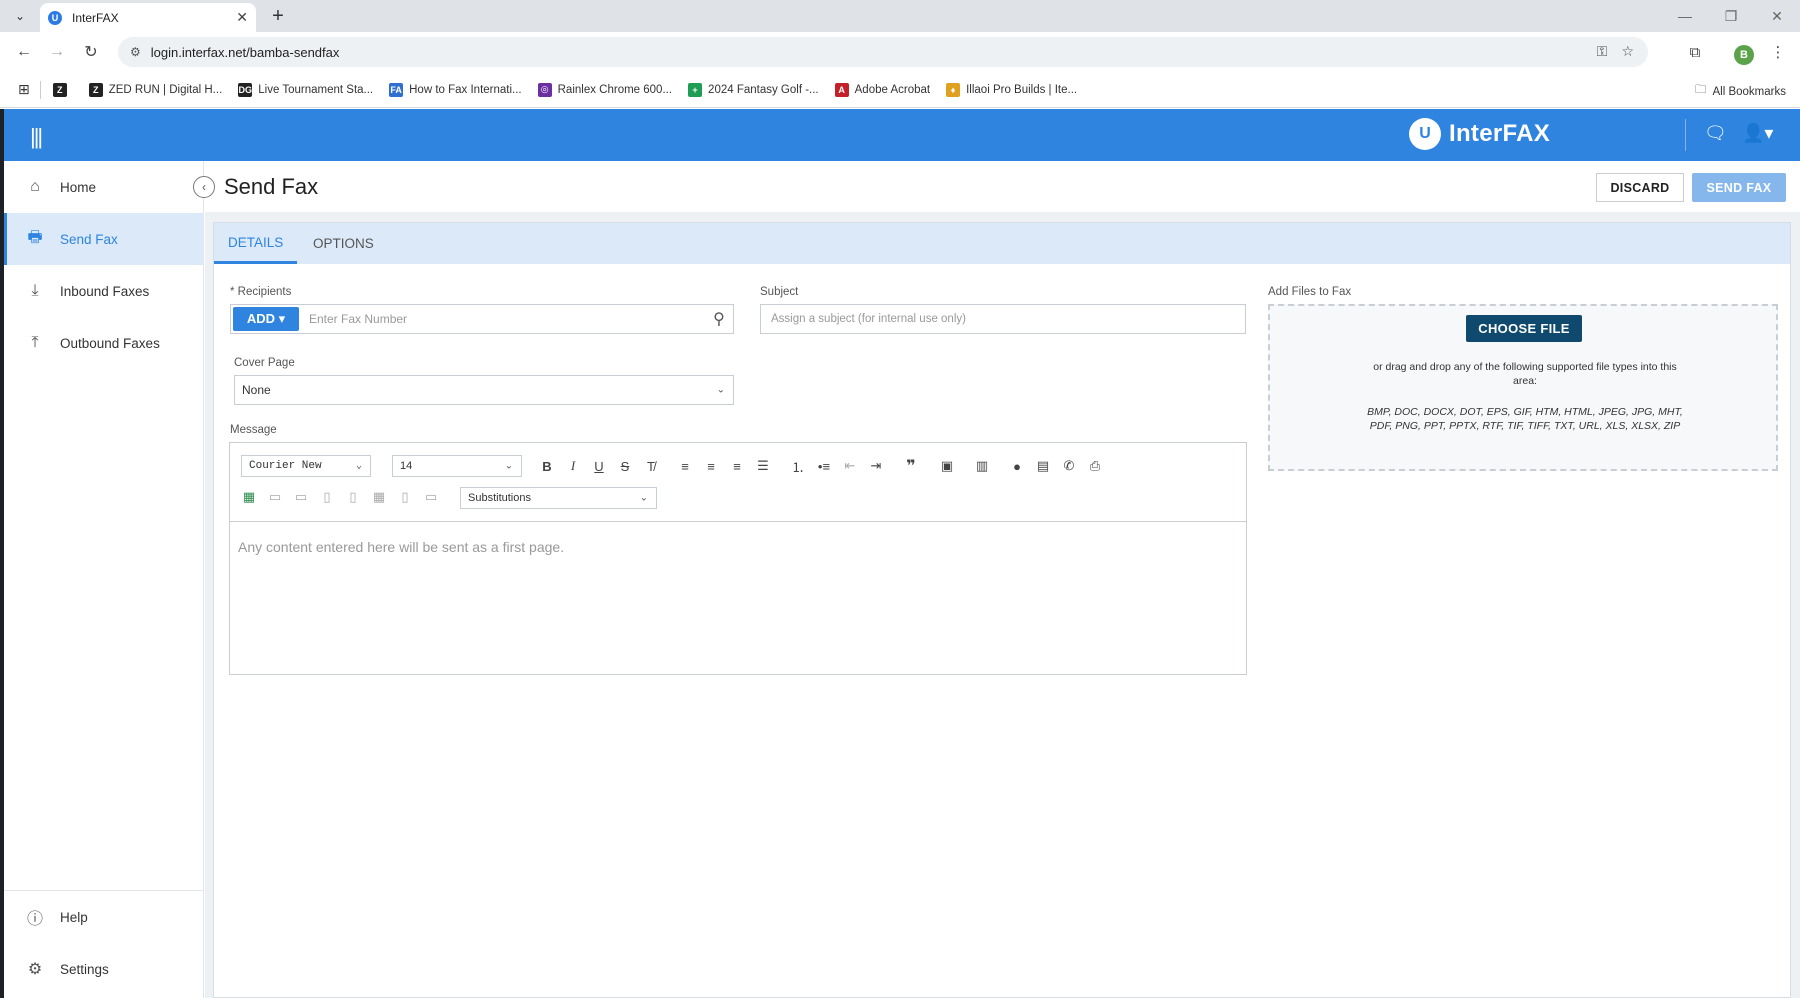 The height and width of the screenshot is (998, 1800). Describe the element at coordinates (36, 137) in the screenshot. I see `menu-icon: |||` at that location.